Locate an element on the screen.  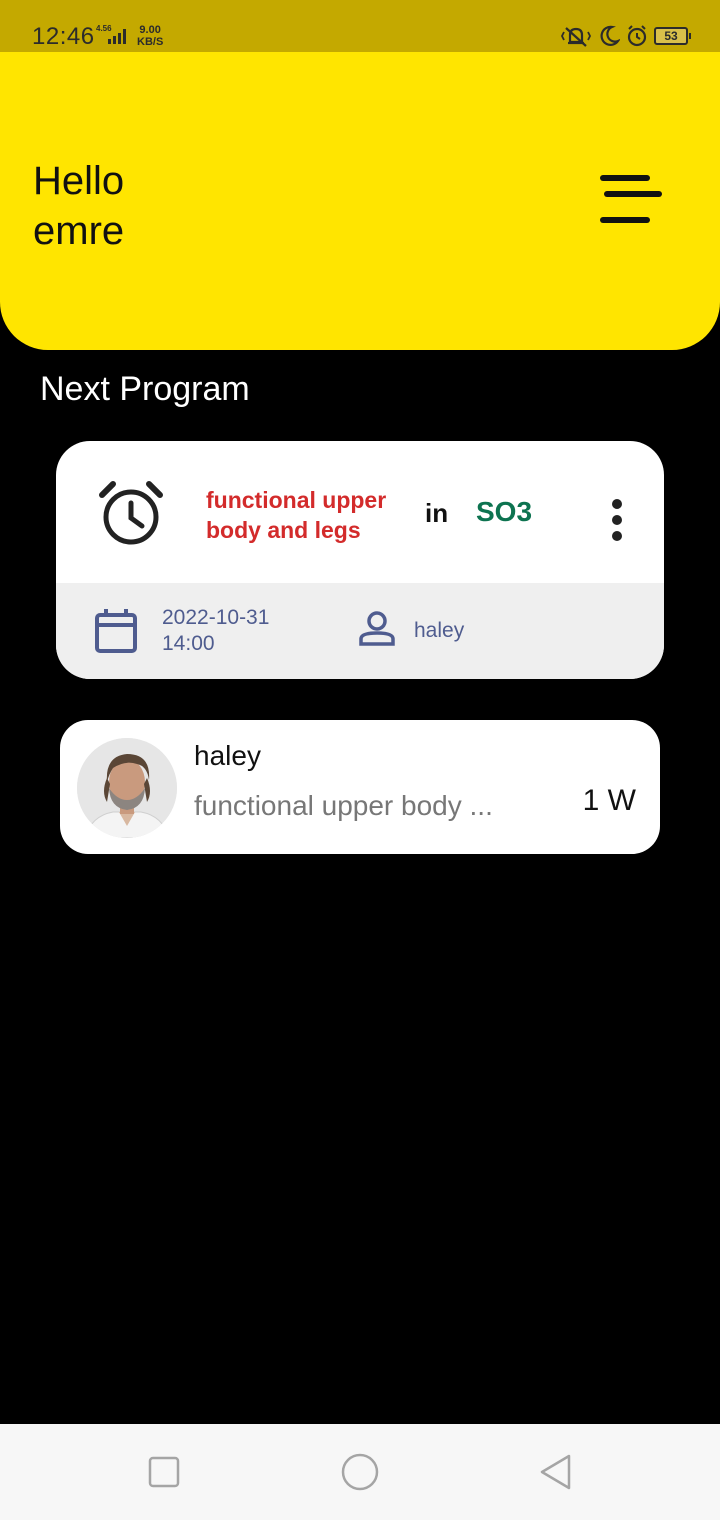
program-datetime: 2022-10-31 14:00 is located at coordinates (215, 631).